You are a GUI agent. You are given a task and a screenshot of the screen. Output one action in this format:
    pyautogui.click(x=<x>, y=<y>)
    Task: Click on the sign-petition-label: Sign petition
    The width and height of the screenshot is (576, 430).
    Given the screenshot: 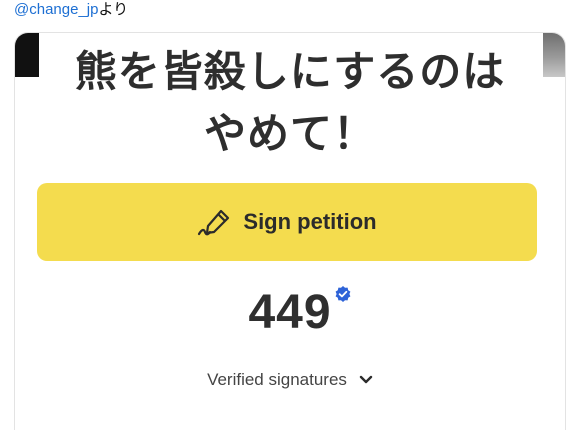 What is the action you would take?
    pyautogui.click(x=310, y=221)
    